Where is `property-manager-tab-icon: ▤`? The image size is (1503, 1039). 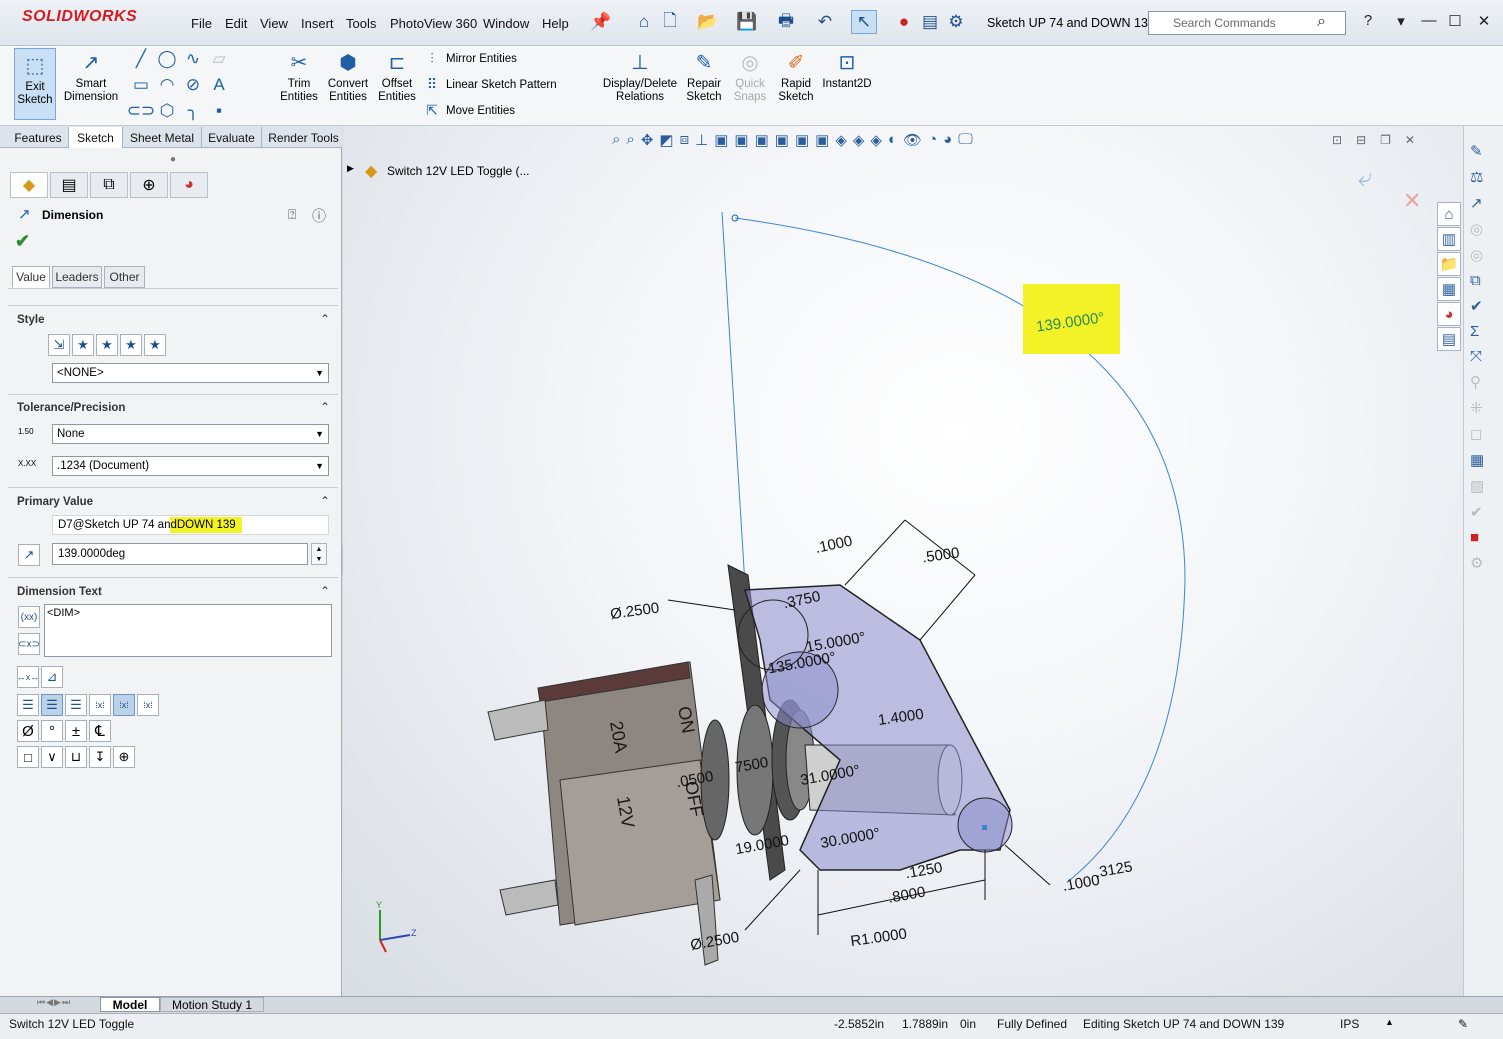
property-manager-tab-icon: ▤ is located at coordinates (69, 185).